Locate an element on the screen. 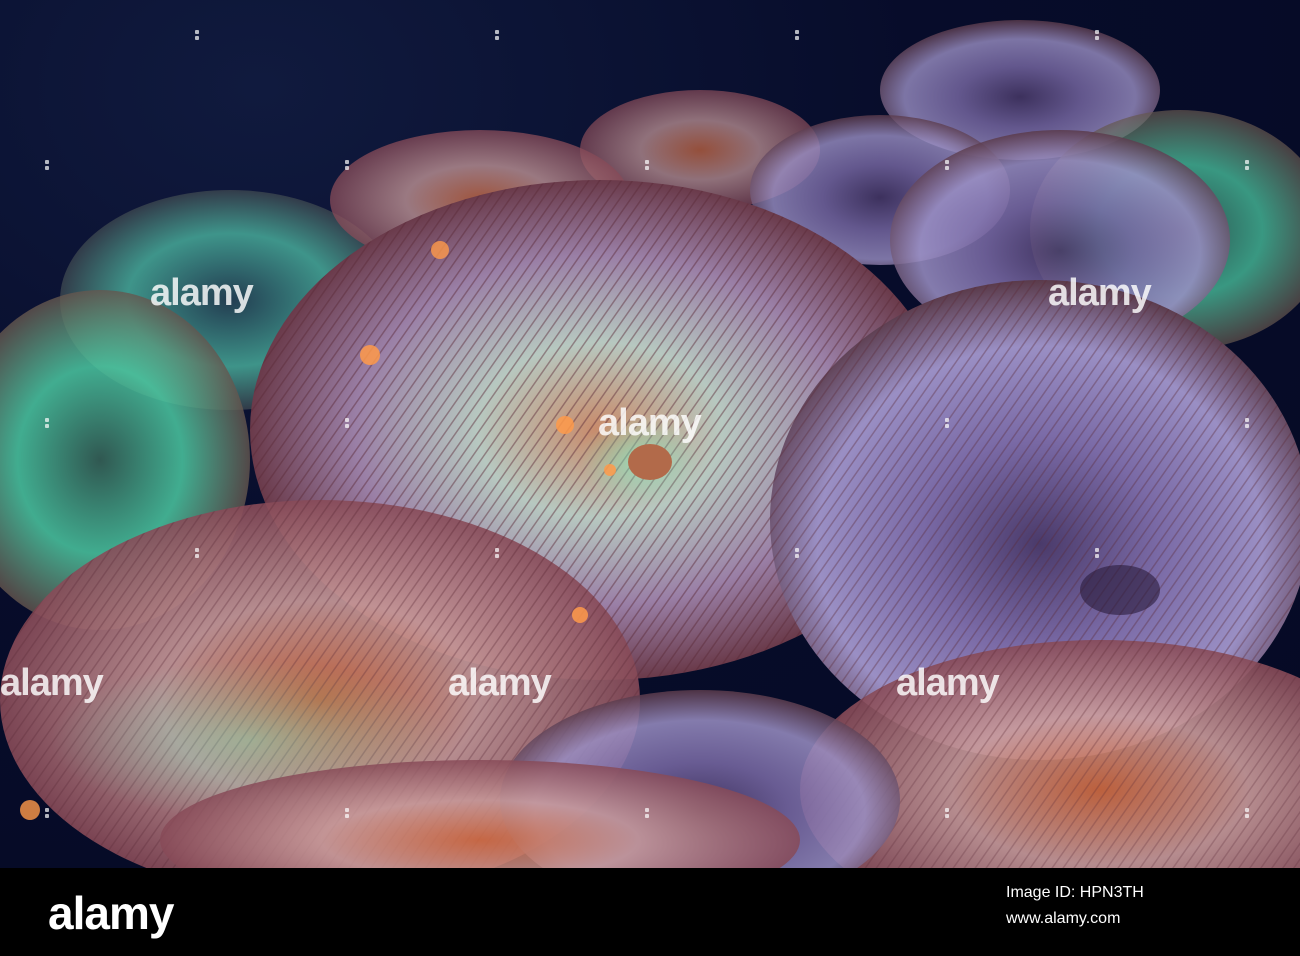  site-url: www.alamy.com is located at coordinates (1063, 919).